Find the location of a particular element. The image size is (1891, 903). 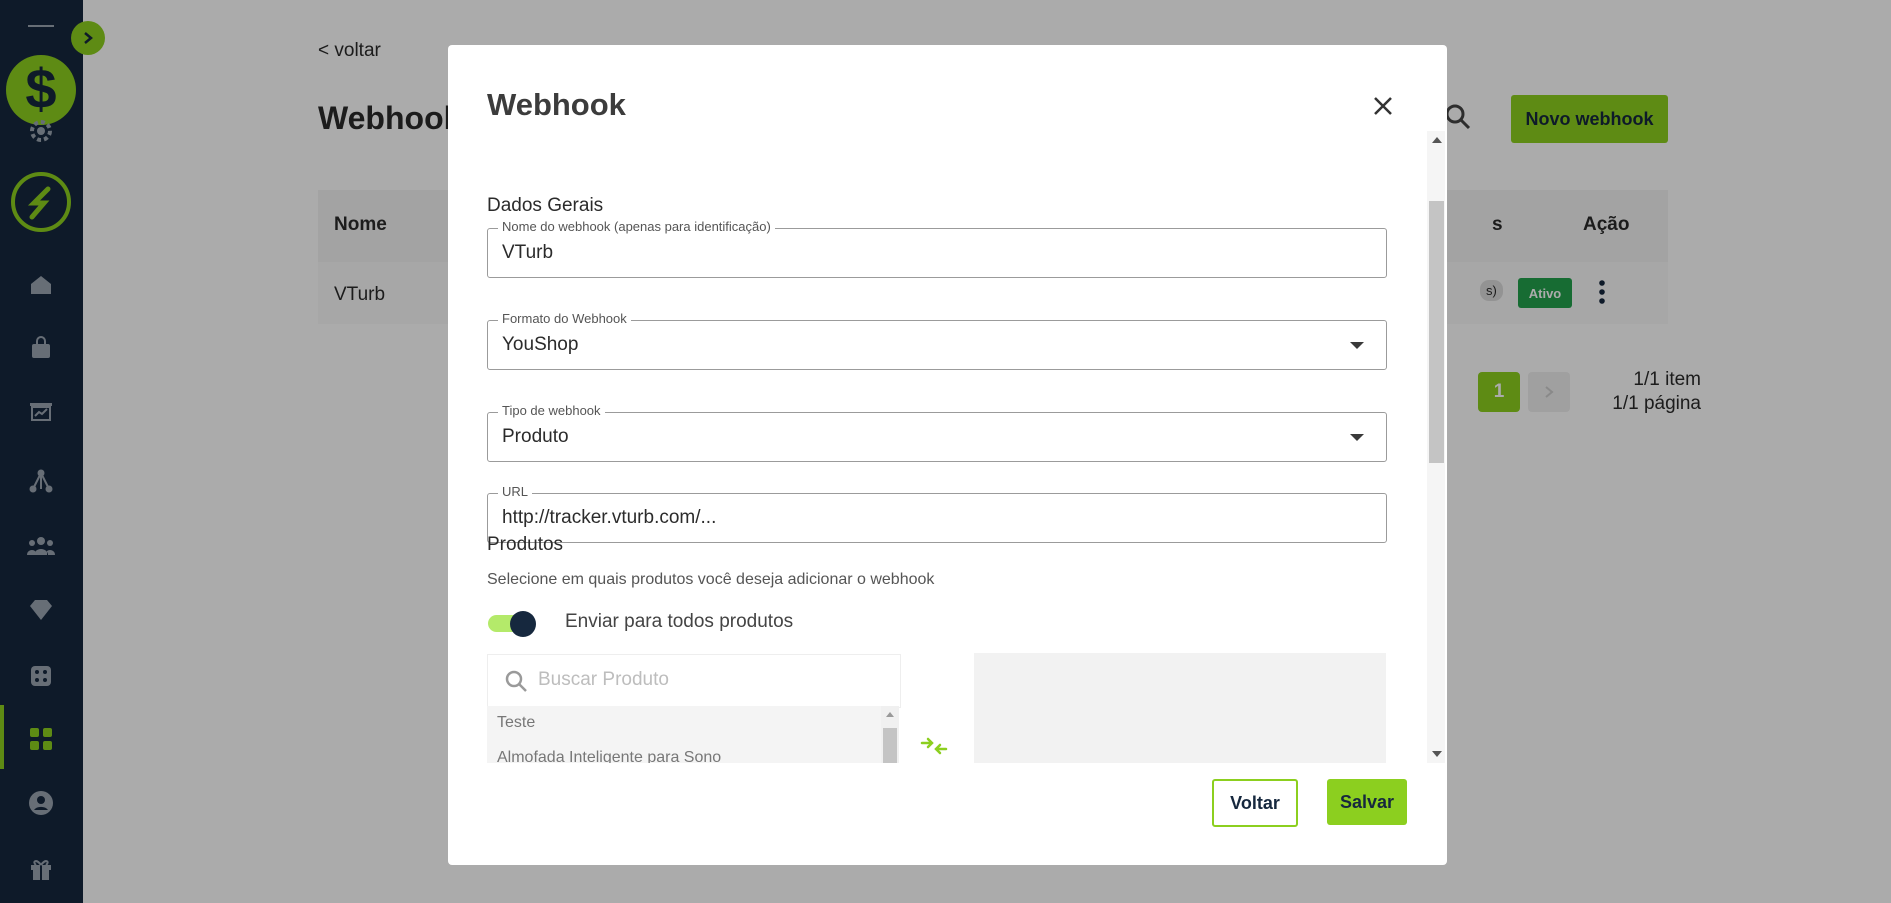

send-all-products-toggle is located at coordinates (512, 623).